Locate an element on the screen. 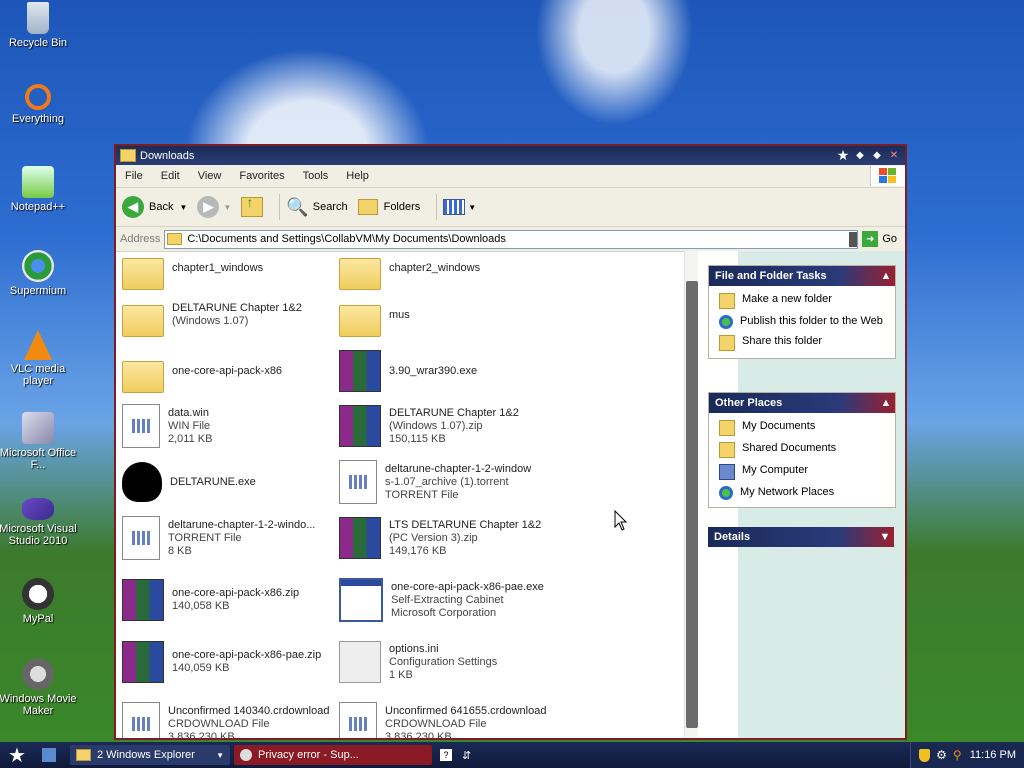 This screenshot has height=768, width=1024. search-icon: ⚲ is located at coordinates (957, 755).